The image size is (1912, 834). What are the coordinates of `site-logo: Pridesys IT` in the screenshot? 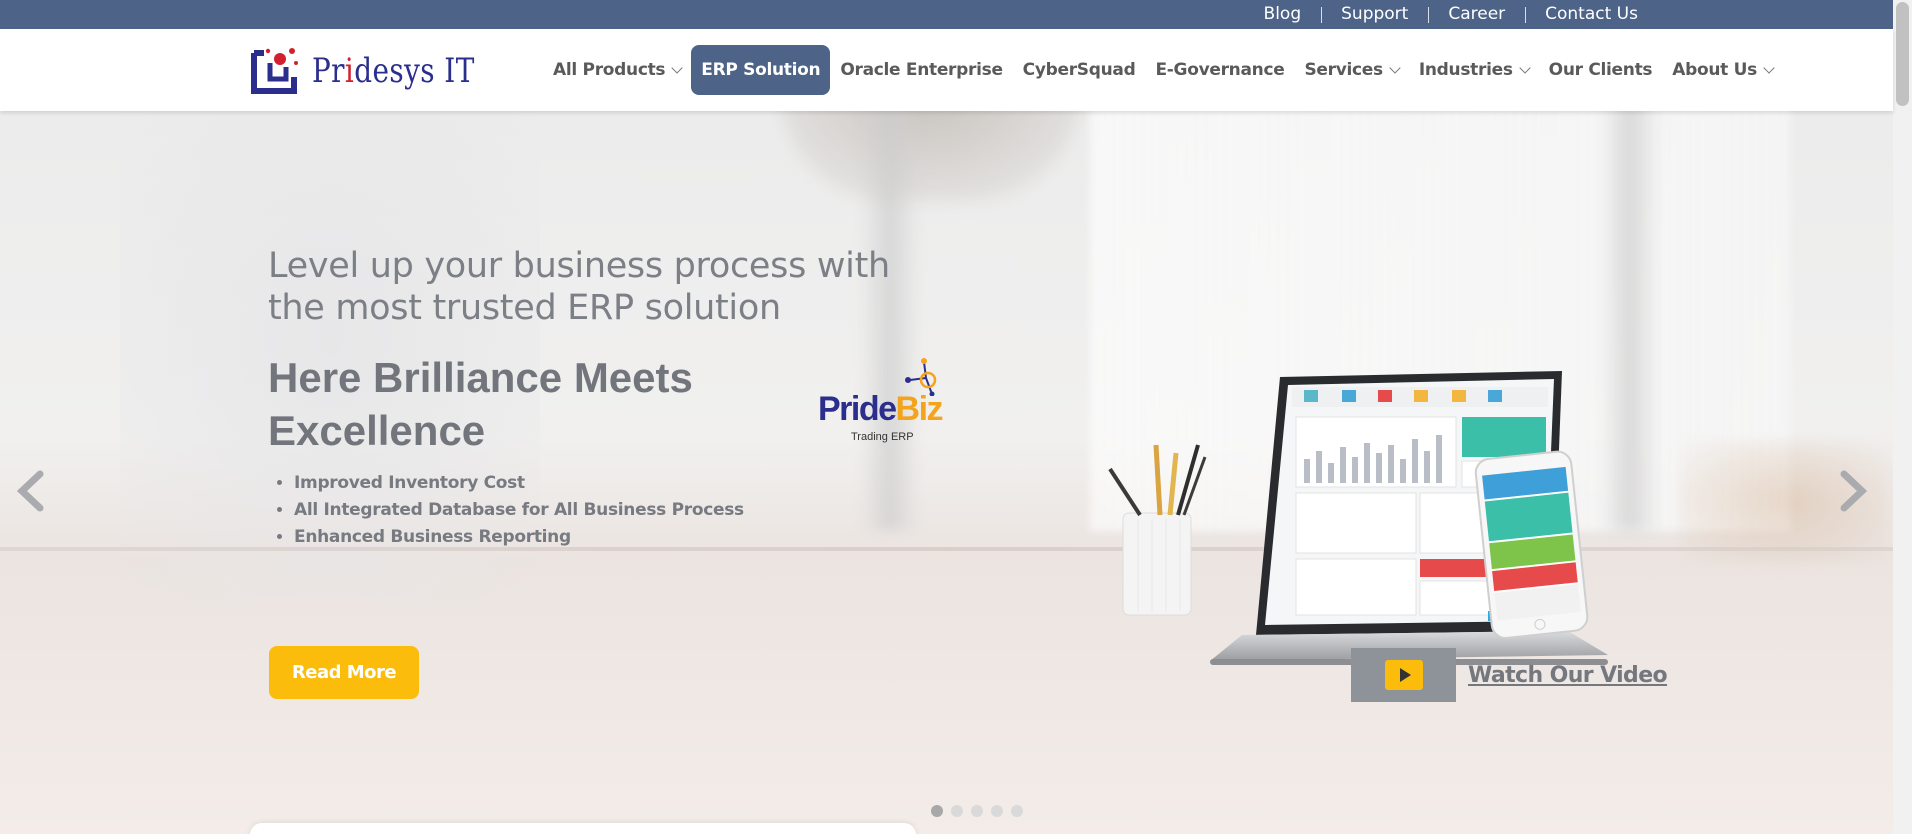 It's located at (380, 71).